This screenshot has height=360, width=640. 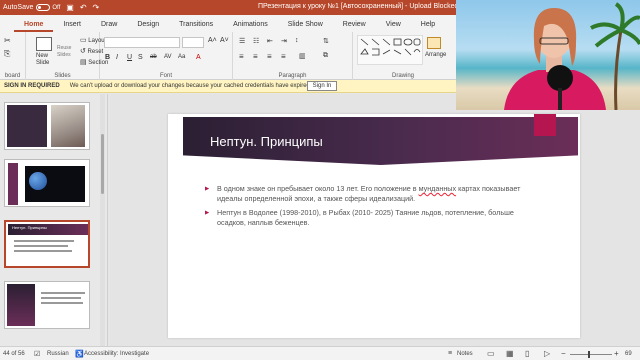 I want to click on shrink-font-icon: A˅, so click(x=224, y=40).